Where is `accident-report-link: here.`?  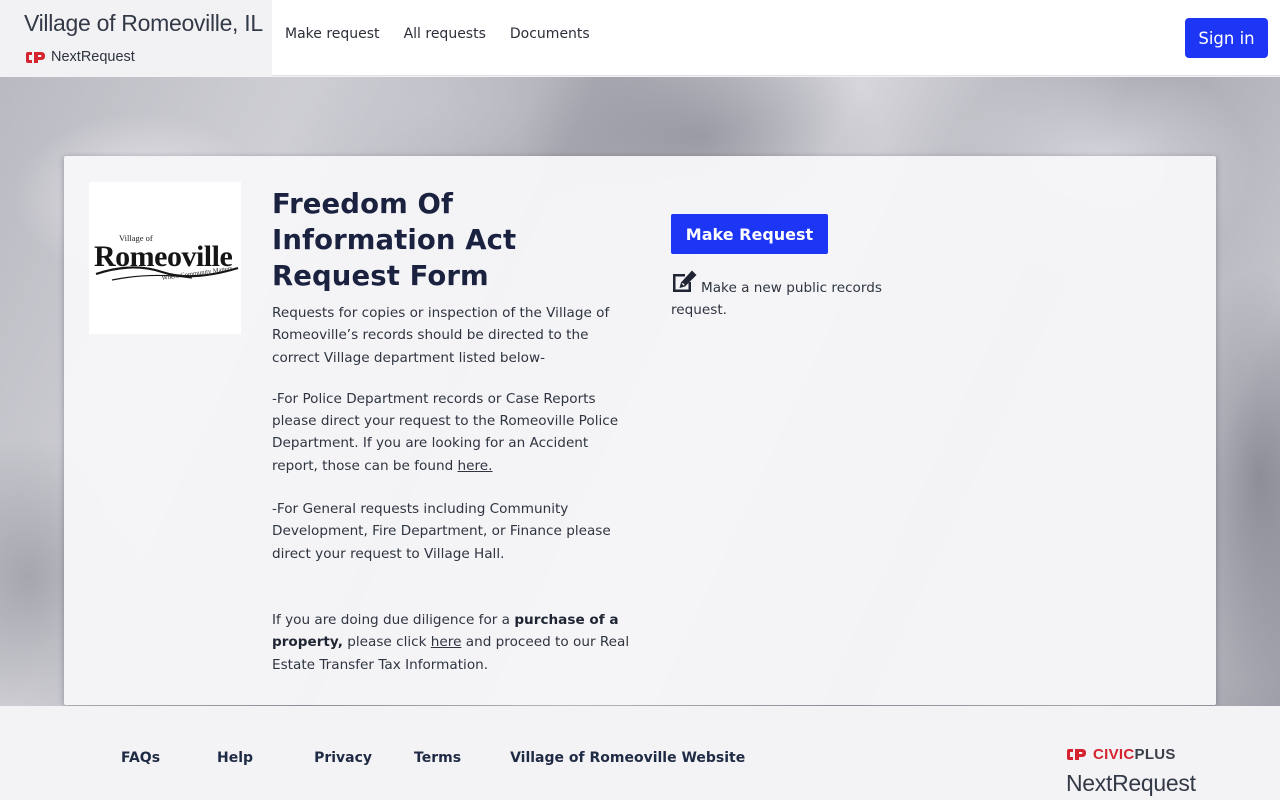 accident-report-link: here. is located at coordinates (475, 466).